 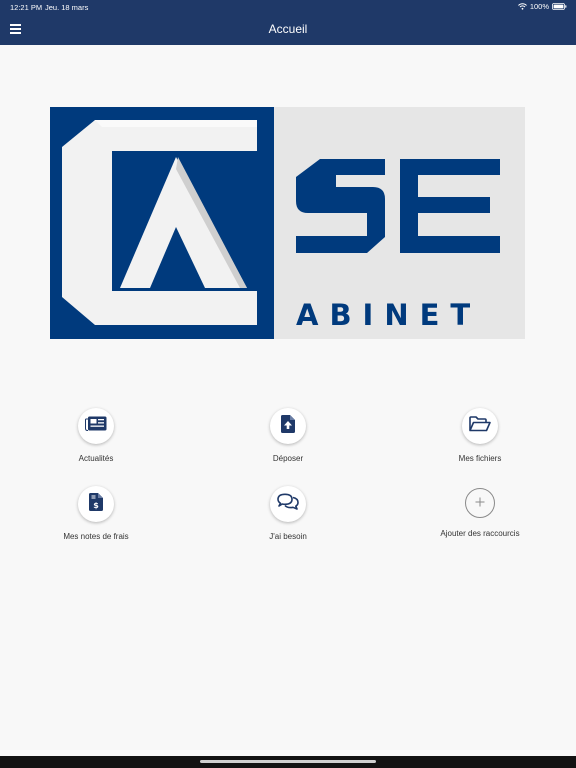 I want to click on shortcut-ajouter-des-raccourcis: Ajouter des raccourcis, so click(x=480, y=513).